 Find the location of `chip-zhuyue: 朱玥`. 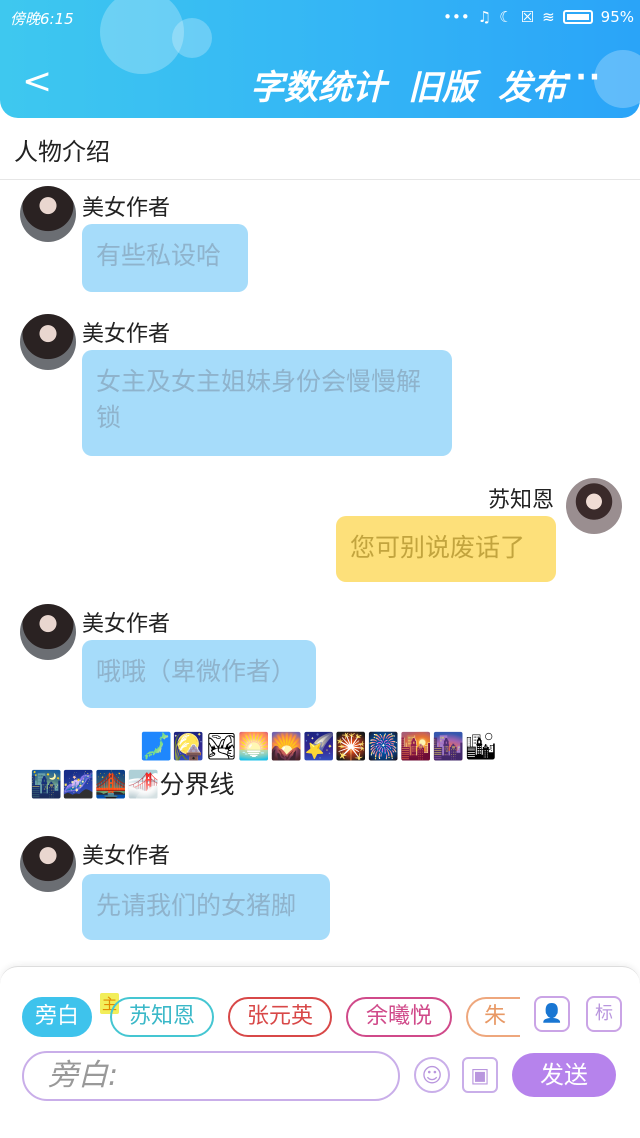

chip-zhuyue: 朱玥 is located at coordinates (493, 1017).